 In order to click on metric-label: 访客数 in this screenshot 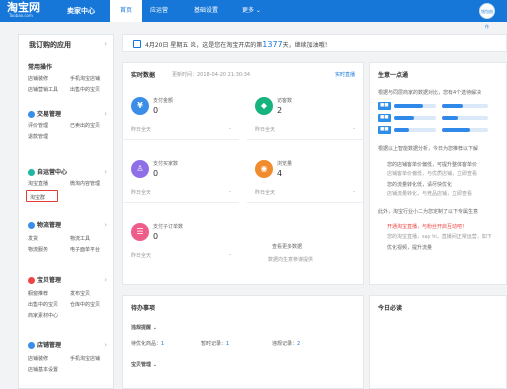, I will do `click(285, 101)`.